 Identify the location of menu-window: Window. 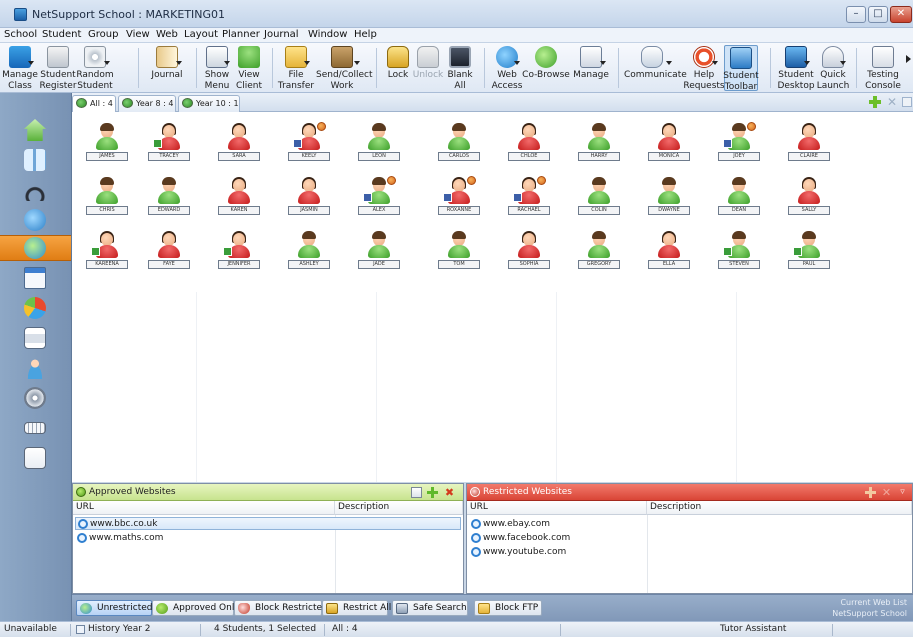
(327, 34).